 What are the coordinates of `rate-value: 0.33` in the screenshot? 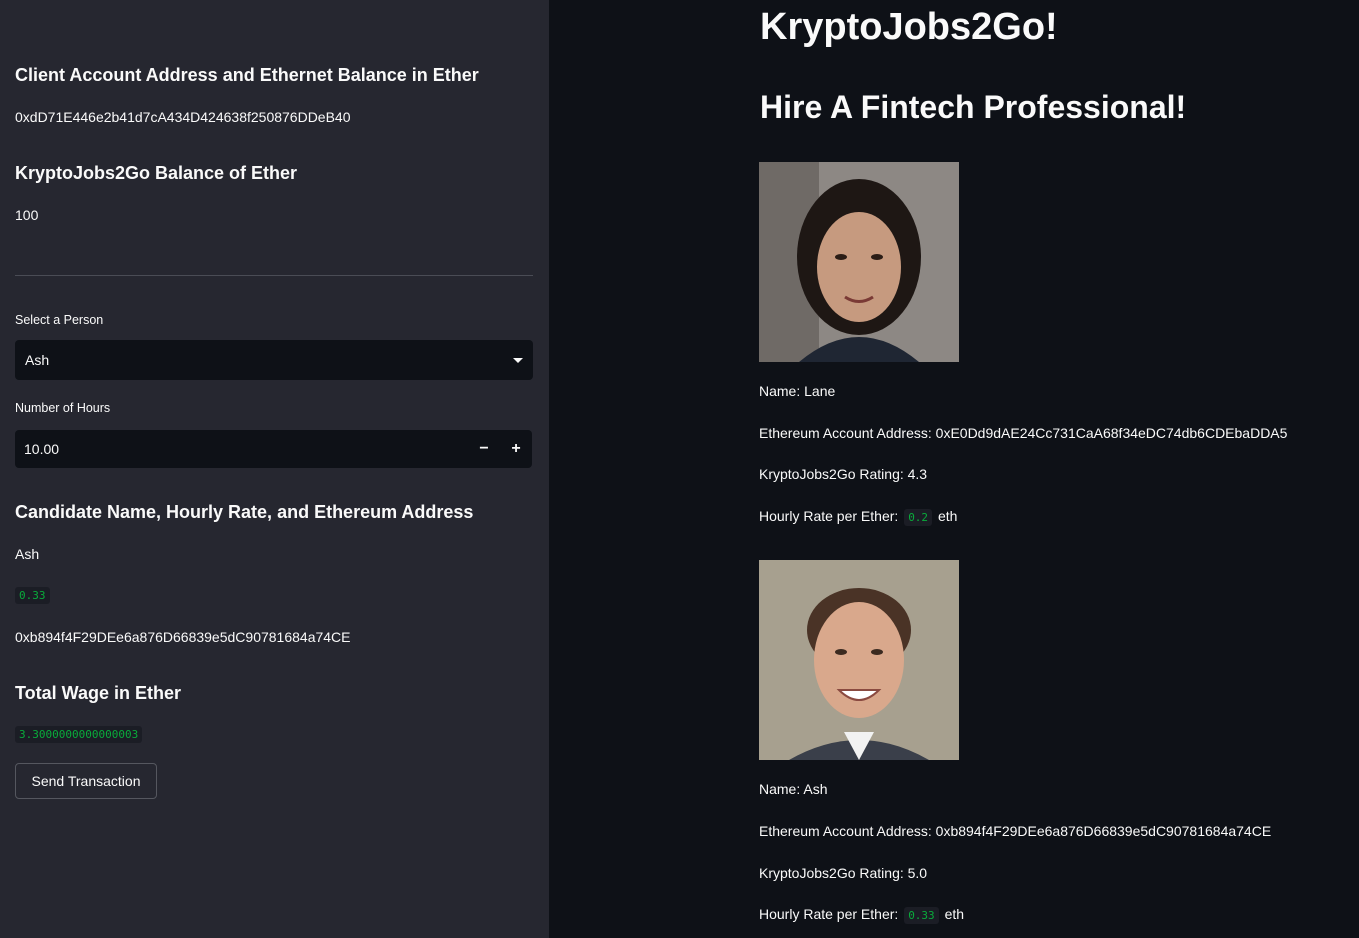 It's located at (921, 915).